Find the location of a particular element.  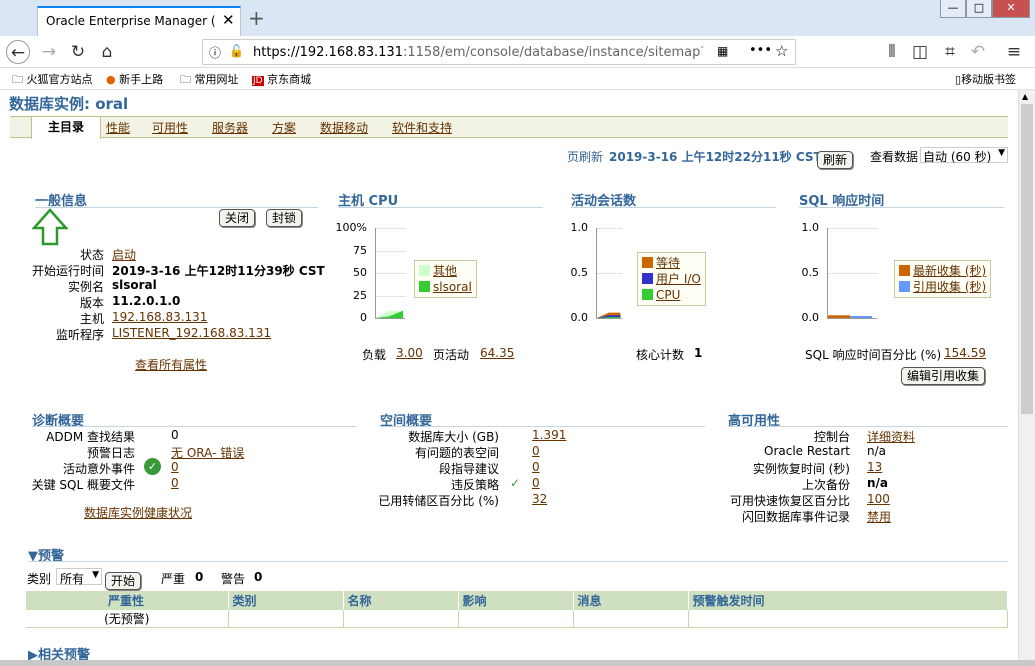

tab-server: 服务器 is located at coordinates (230, 127).